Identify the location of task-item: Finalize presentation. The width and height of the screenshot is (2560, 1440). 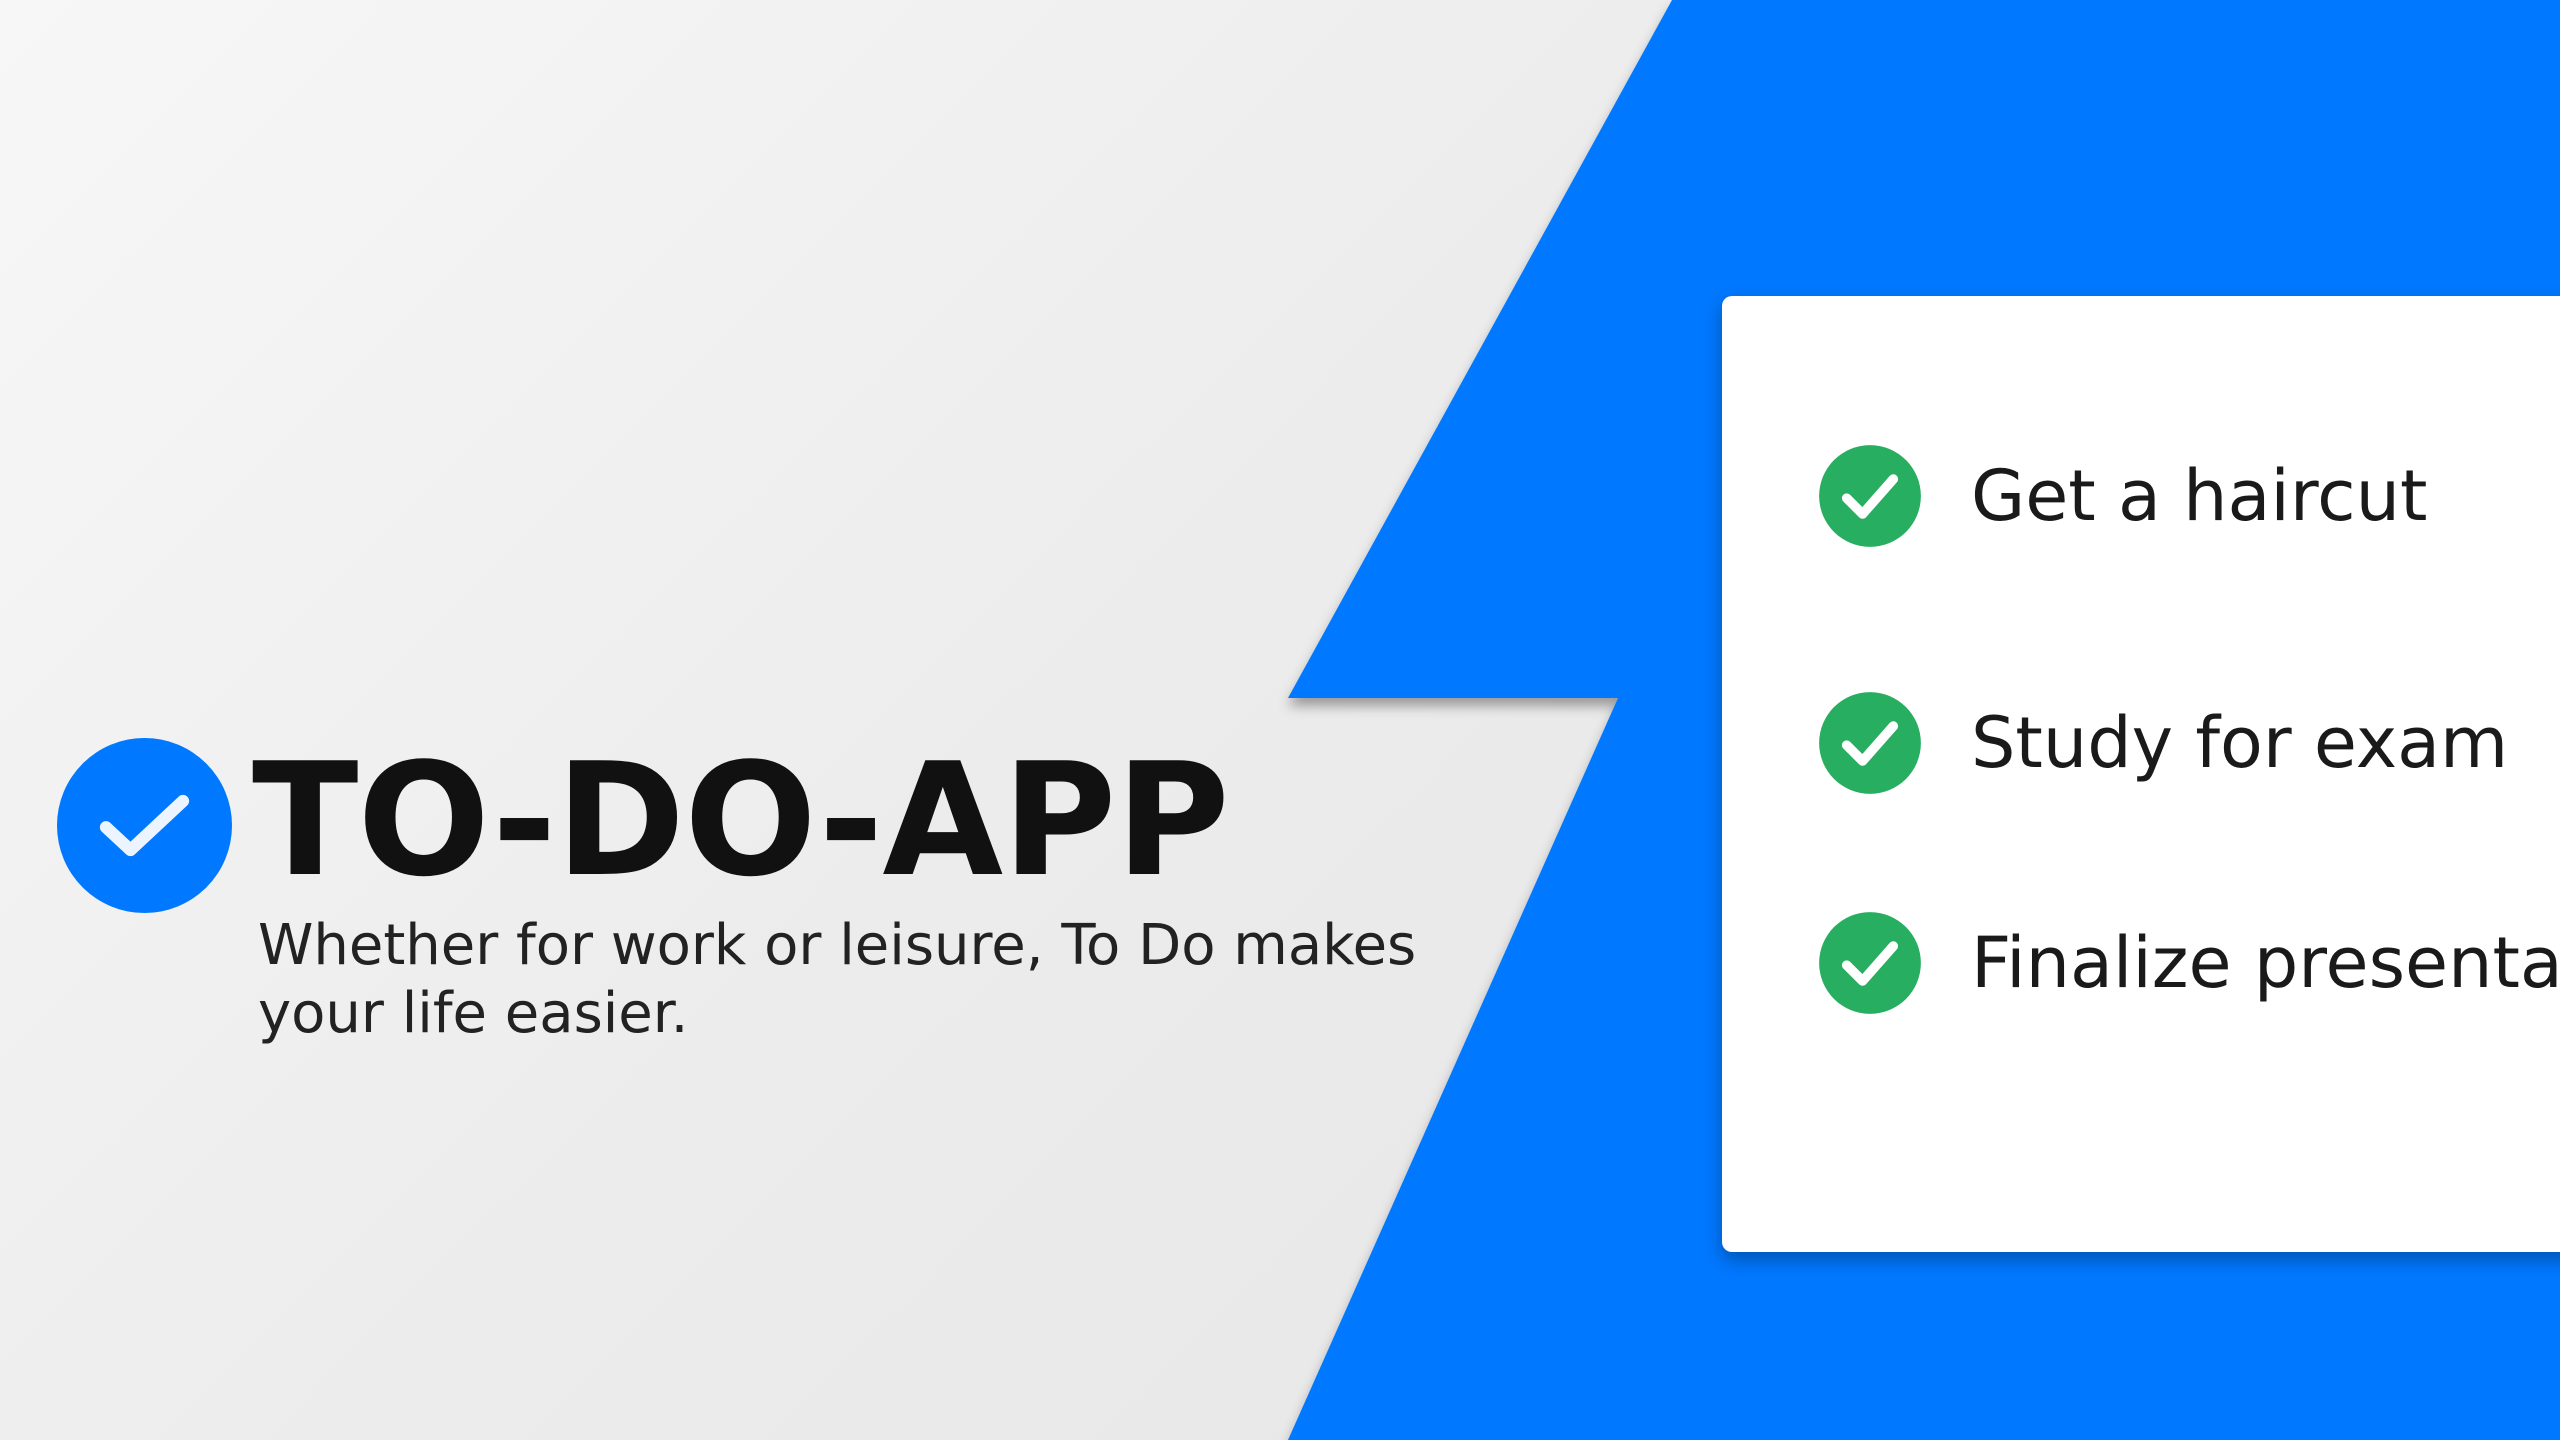
(2188, 963).